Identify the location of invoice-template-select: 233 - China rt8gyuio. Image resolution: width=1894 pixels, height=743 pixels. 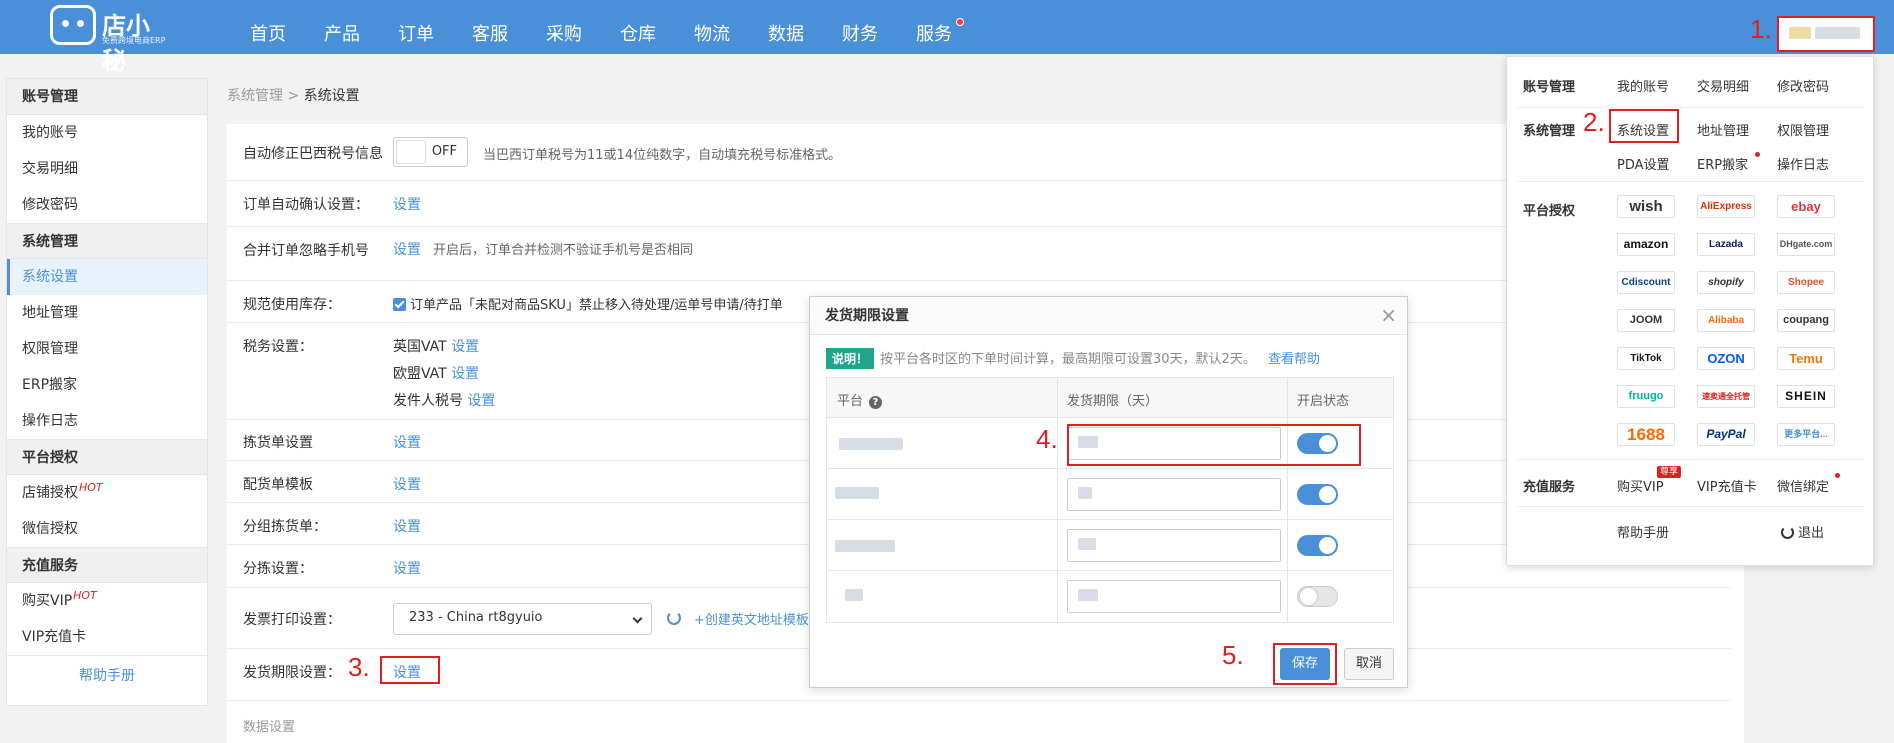
(522, 619).